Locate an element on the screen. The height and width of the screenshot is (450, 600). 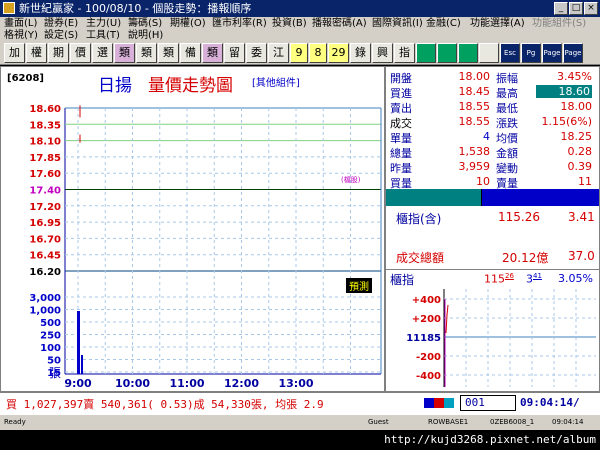
page-down-button: Page is located at coordinates (573, 53).